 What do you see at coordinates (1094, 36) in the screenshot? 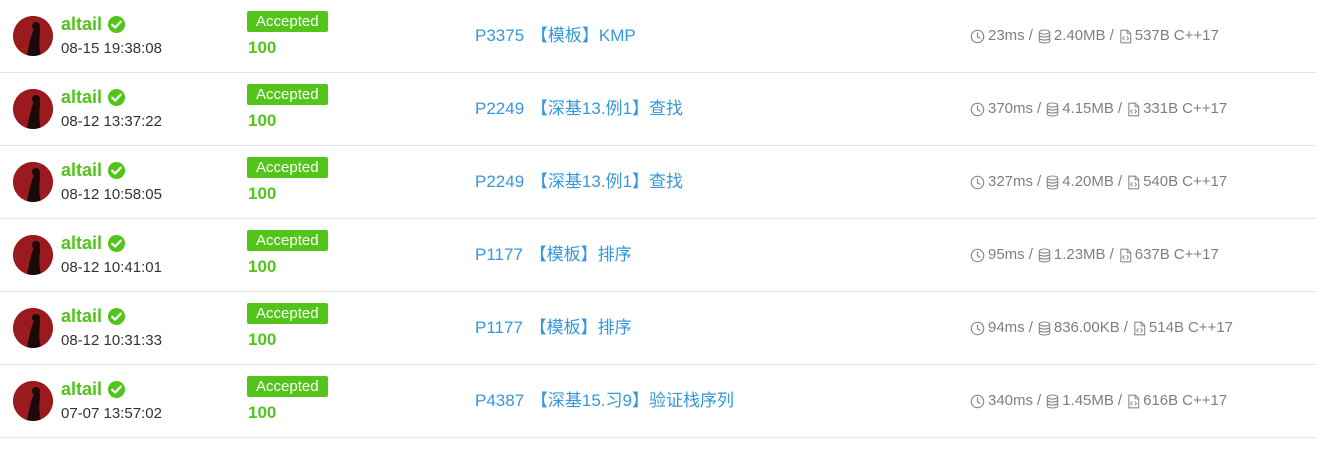
I see `submission-meta: 23ms / 2.40MB / 537B C++17` at bounding box center [1094, 36].